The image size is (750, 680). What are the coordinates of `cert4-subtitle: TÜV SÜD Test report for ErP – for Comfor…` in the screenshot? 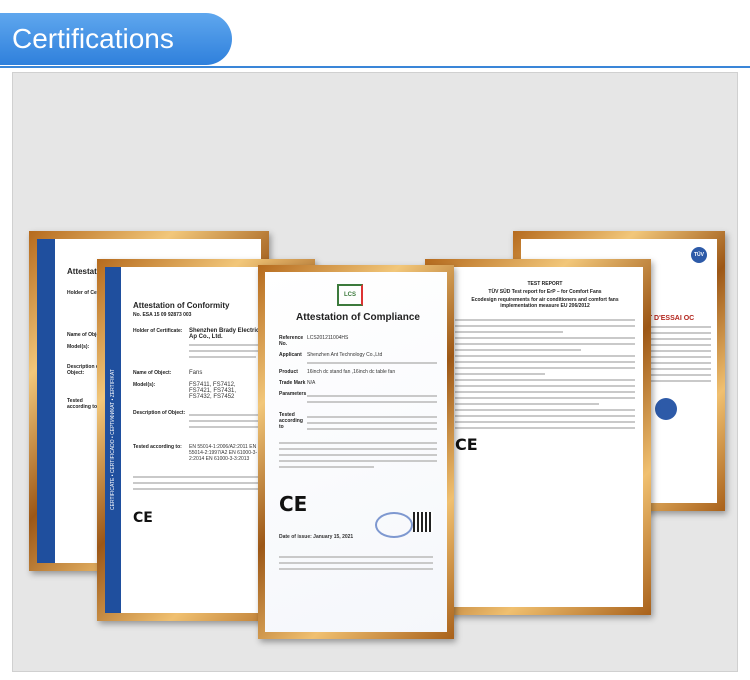 It's located at (545, 292).